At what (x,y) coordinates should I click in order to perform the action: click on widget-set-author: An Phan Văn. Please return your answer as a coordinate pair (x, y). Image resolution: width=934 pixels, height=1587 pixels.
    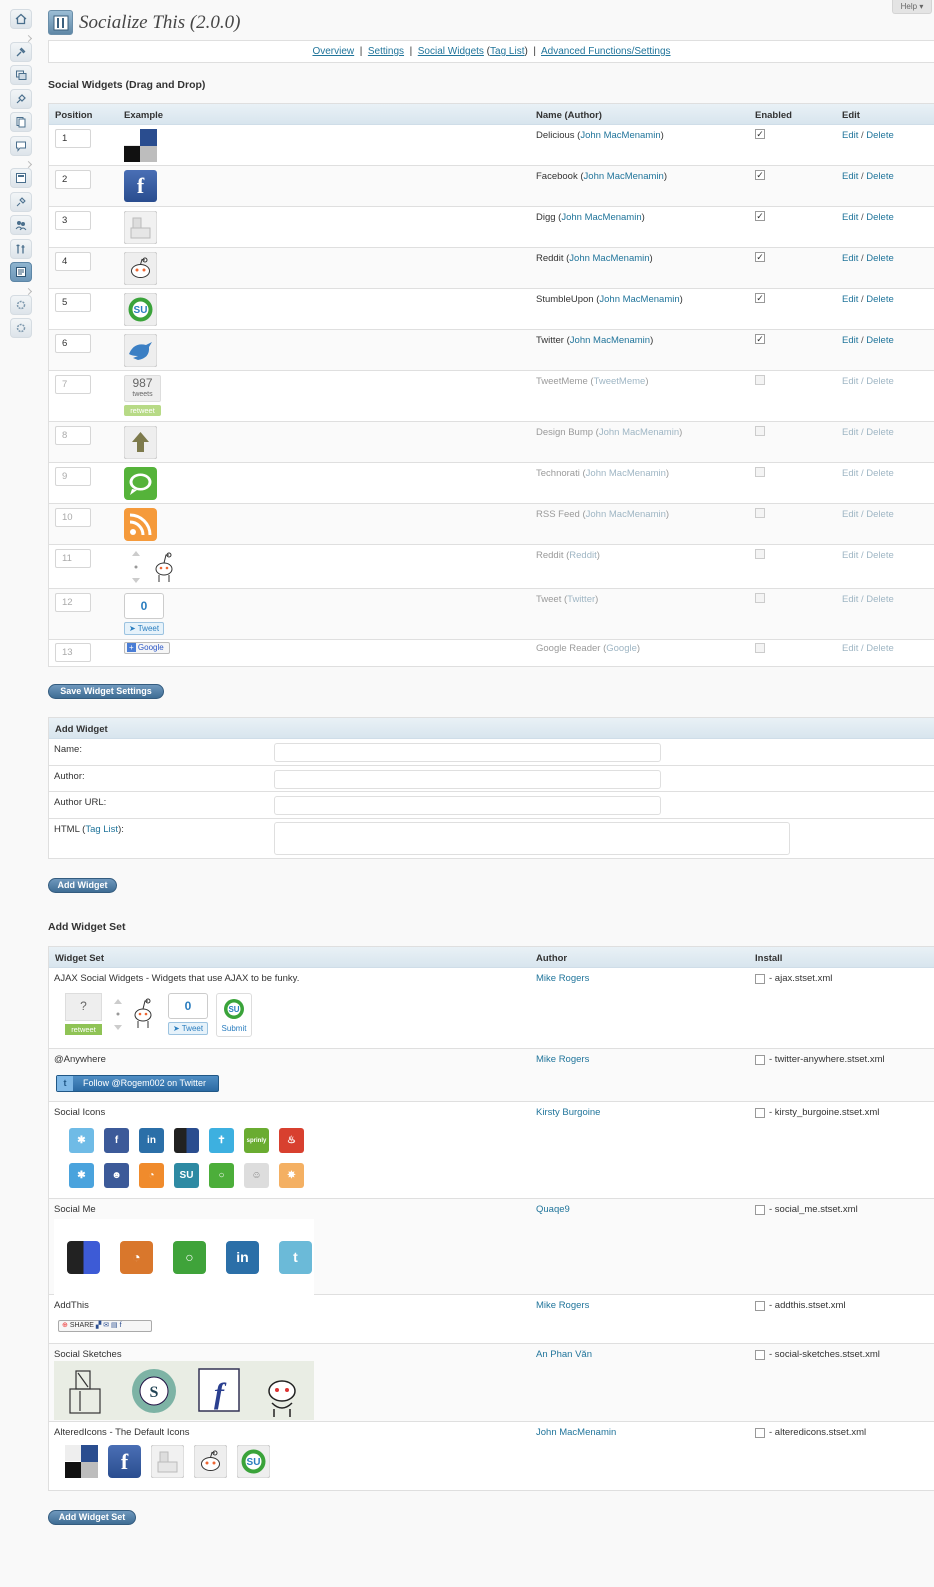
    Looking at the image, I should click on (564, 1354).